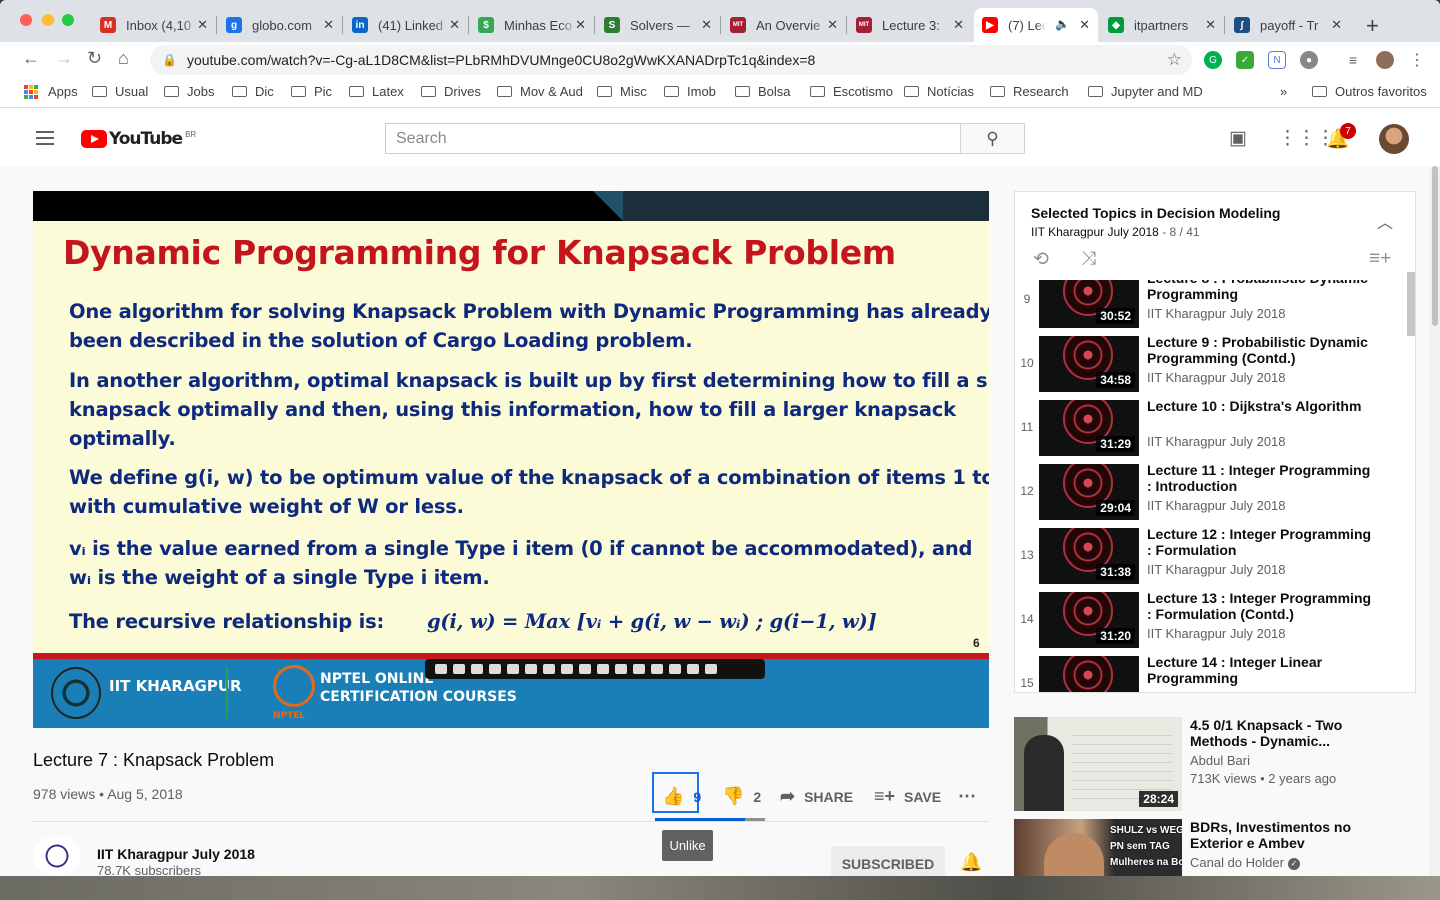  Describe the element at coordinates (910, 25) in the screenshot. I see `browser-tab: MIT Lecture 3: ✕` at that location.